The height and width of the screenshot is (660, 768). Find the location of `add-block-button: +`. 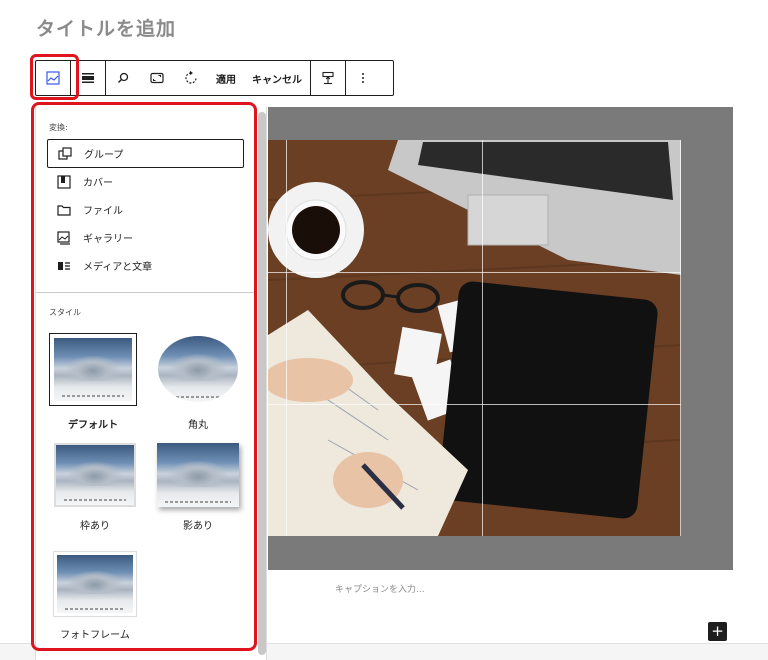

add-block-button: + is located at coordinates (717, 631).